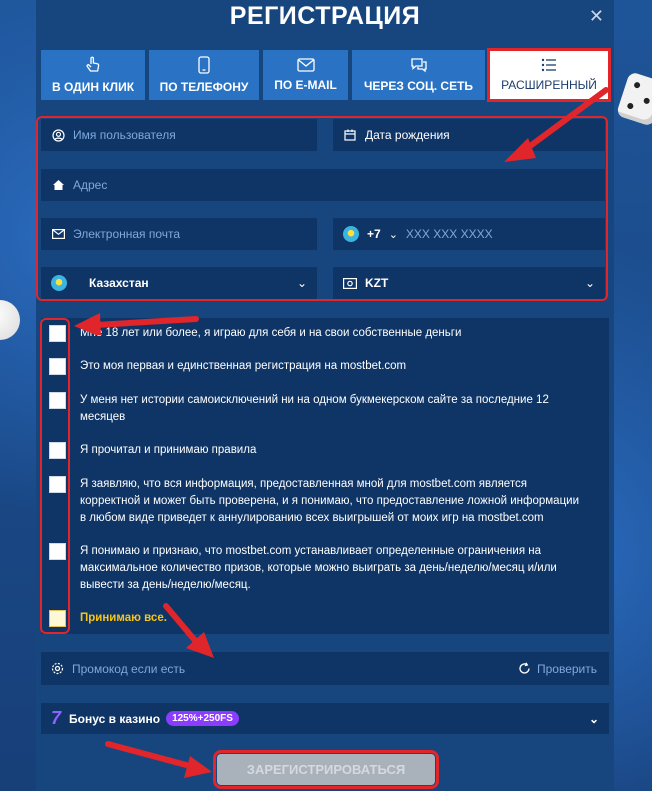 The width and height of the screenshot is (652, 791). Describe the element at coordinates (123, 618) in the screenshot. I see `accept-all-label: Принимаю все.` at that location.